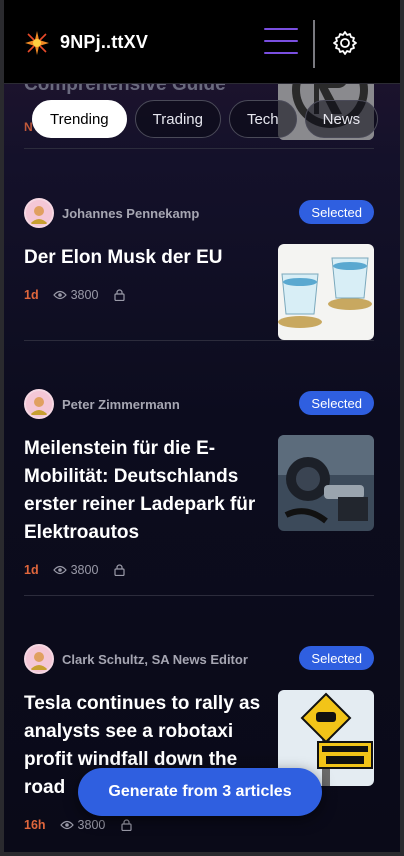 This screenshot has width=404, height=856. Describe the element at coordinates (314, 44) in the screenshot. I see `header-divider` at that location.